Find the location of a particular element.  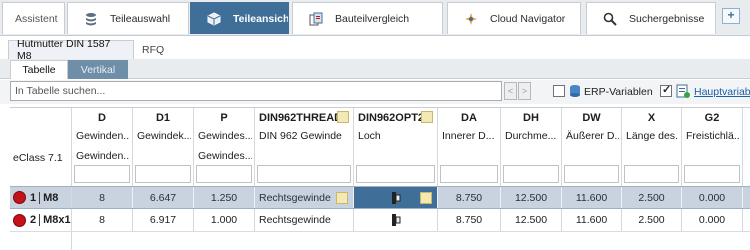

previous-button: < is located at coordinates (510, 91).